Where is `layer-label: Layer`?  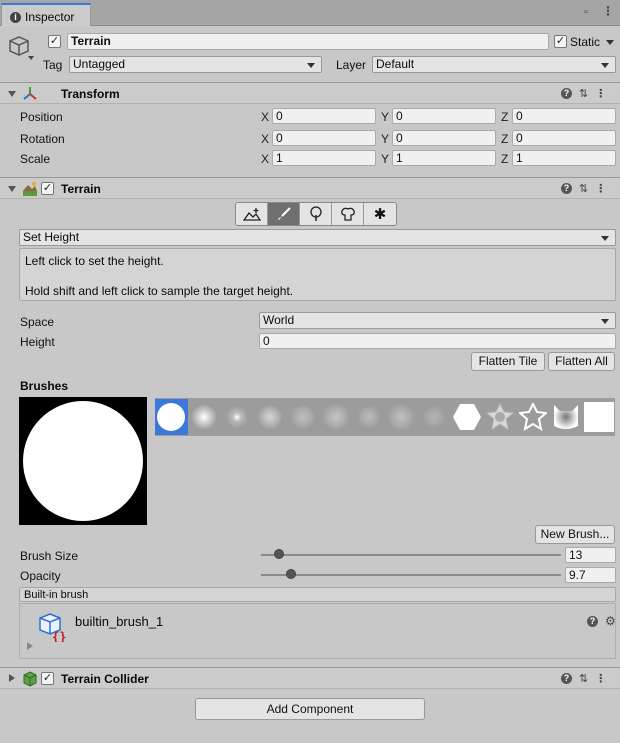 layer-label: Layer is located at coordinates (351, 65).